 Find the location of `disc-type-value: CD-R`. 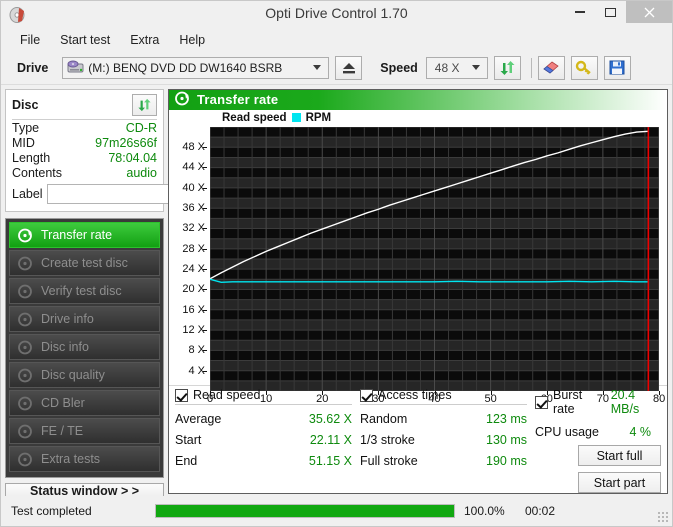

disc-type-value: CD-R is located at coordinates (141, 128).